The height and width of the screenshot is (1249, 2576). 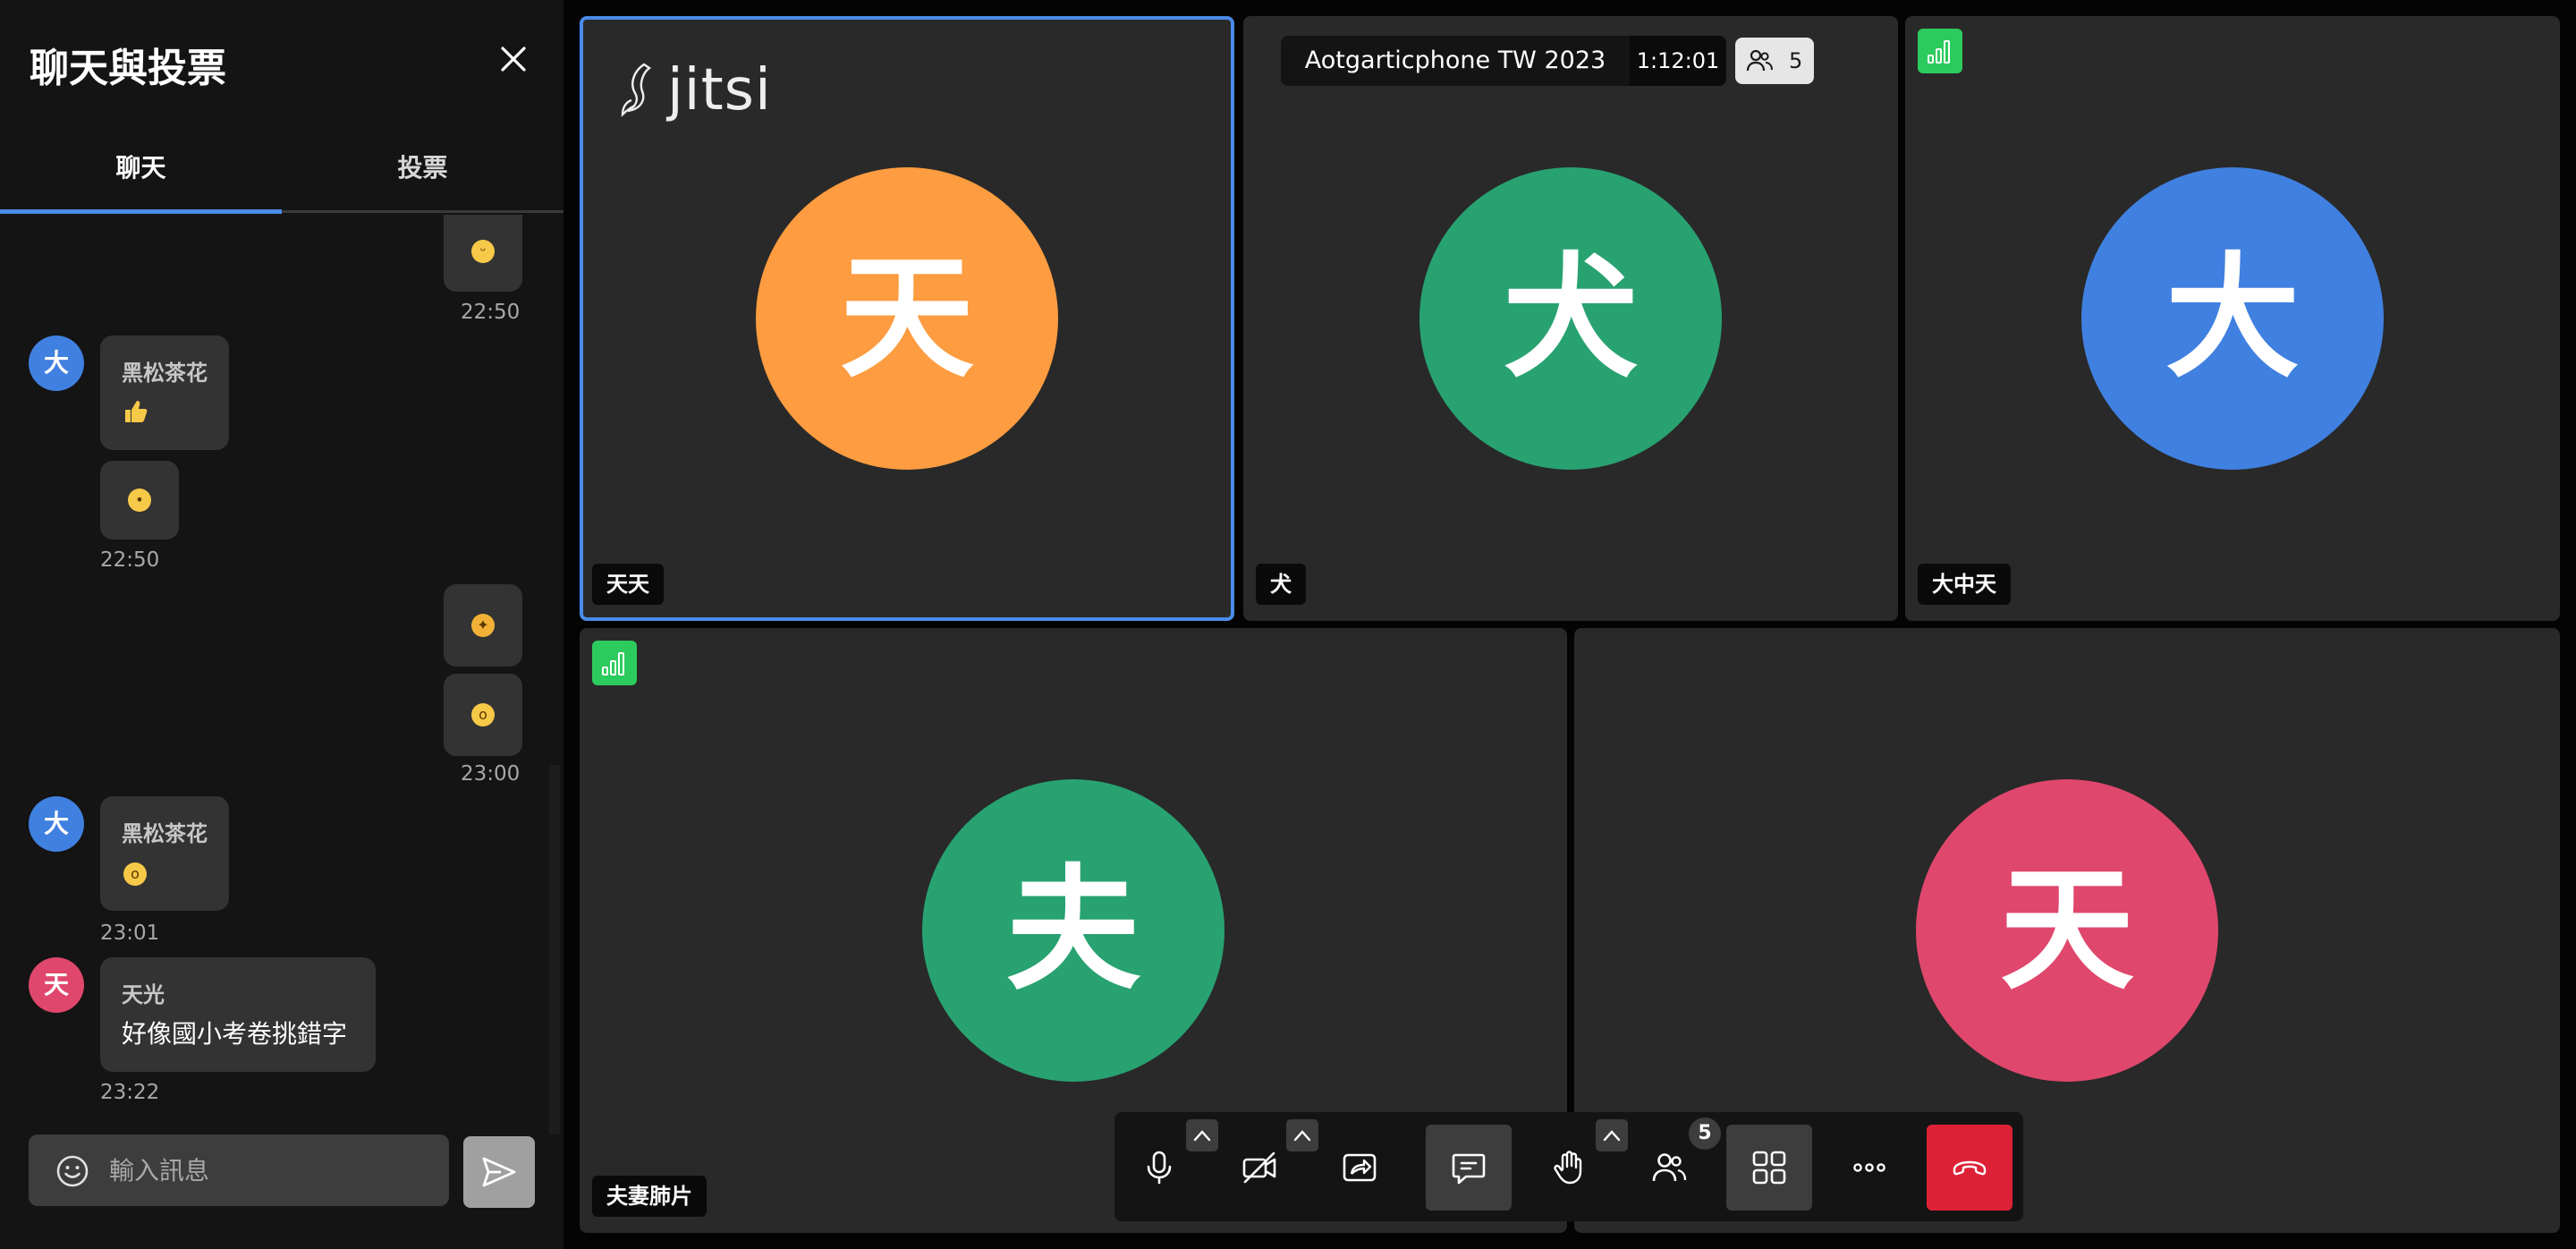 I want to click on participant-name: 夫妻肺片, so click(x=649, y=1197).